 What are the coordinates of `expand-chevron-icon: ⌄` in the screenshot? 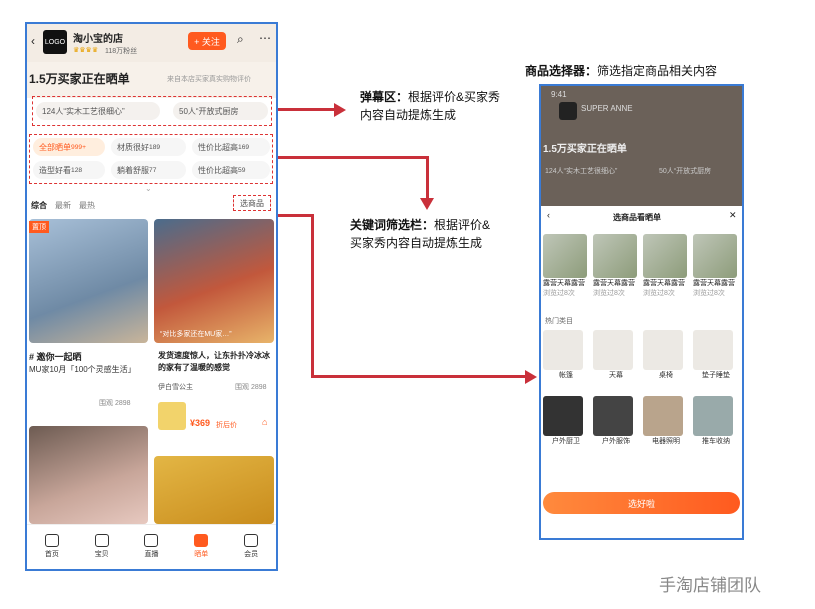 It's located at (148, 188).